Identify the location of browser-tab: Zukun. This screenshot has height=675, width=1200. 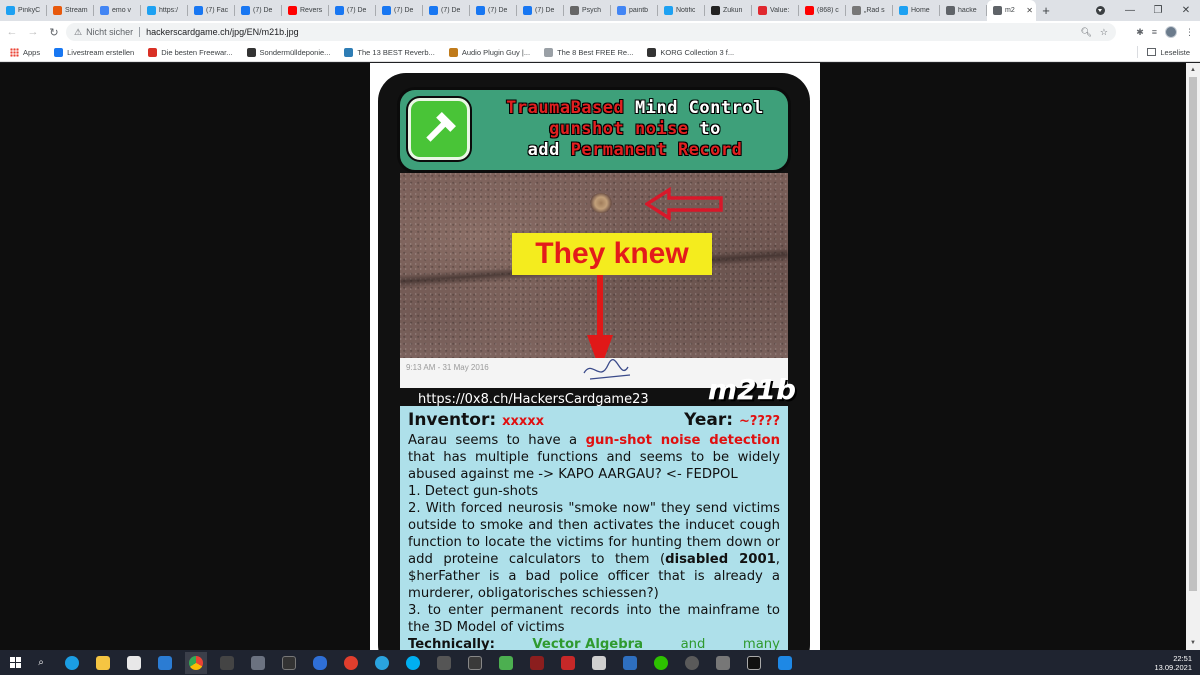
(728, 10).